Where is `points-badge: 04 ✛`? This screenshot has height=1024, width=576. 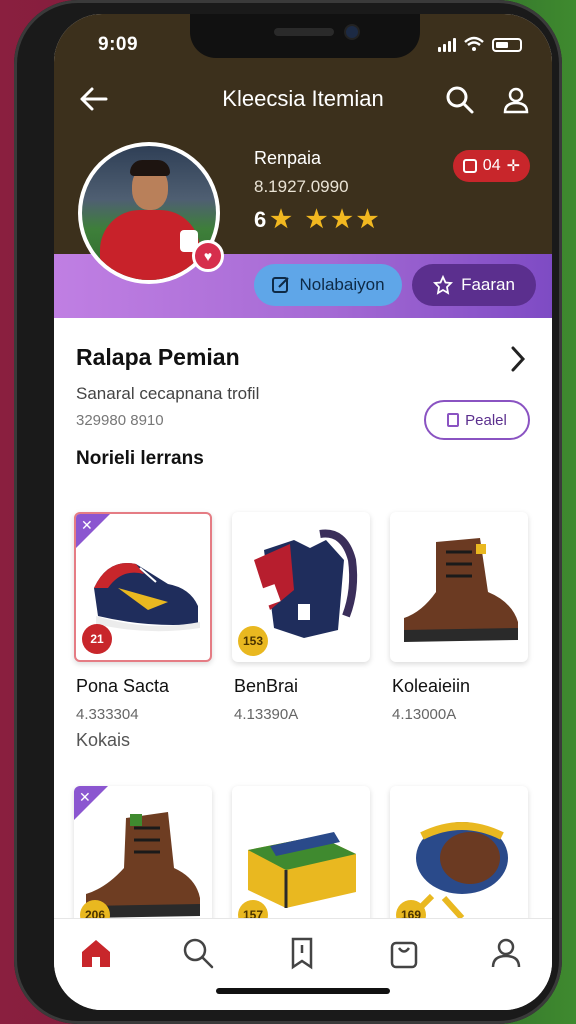 points-badge: 04 ✛ is located at coordinates (491, 166).